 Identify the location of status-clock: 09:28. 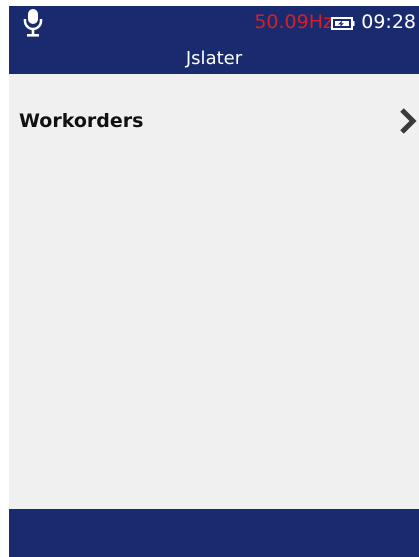
(388, 22).